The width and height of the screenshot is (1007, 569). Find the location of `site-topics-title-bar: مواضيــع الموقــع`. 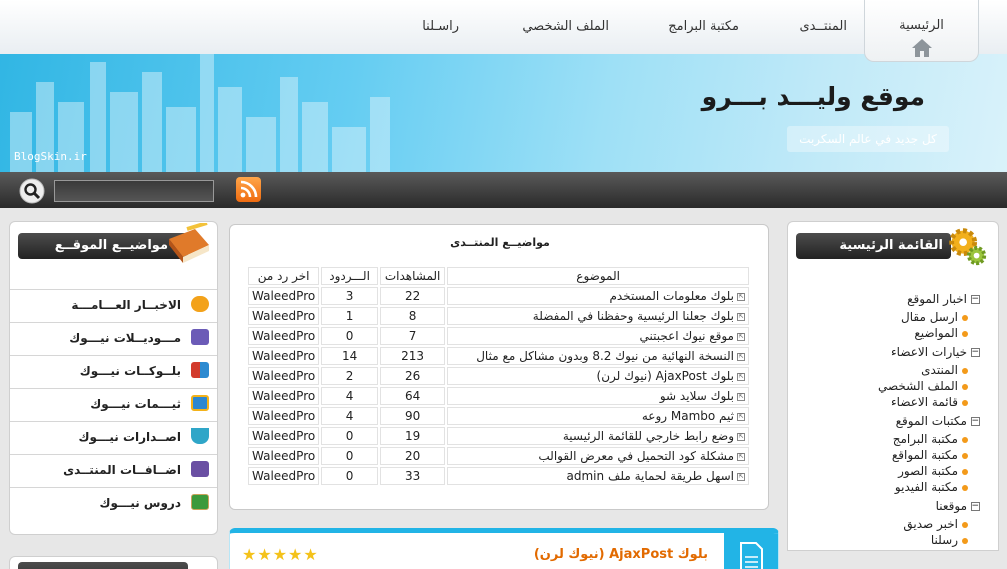

site-topics-title-bar: مواضيــع الموقــع is located at coordinates (103, 246).